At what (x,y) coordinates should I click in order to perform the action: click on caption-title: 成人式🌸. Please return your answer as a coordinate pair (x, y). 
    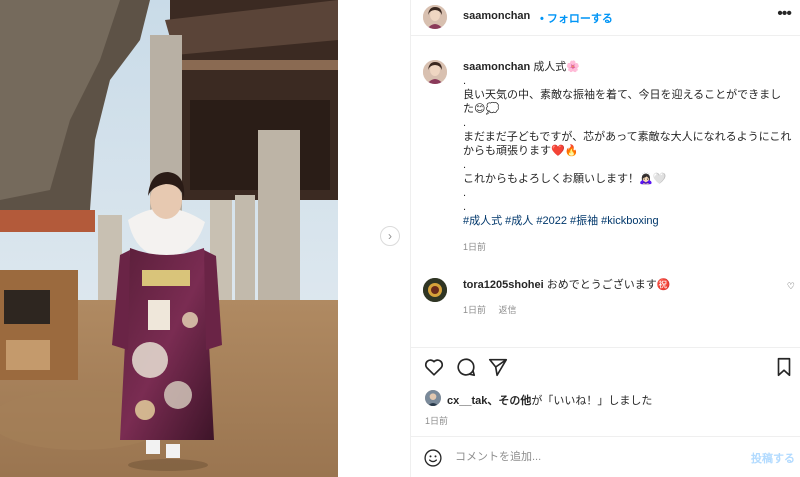
    Looking at the image, I should click on (557, 67).